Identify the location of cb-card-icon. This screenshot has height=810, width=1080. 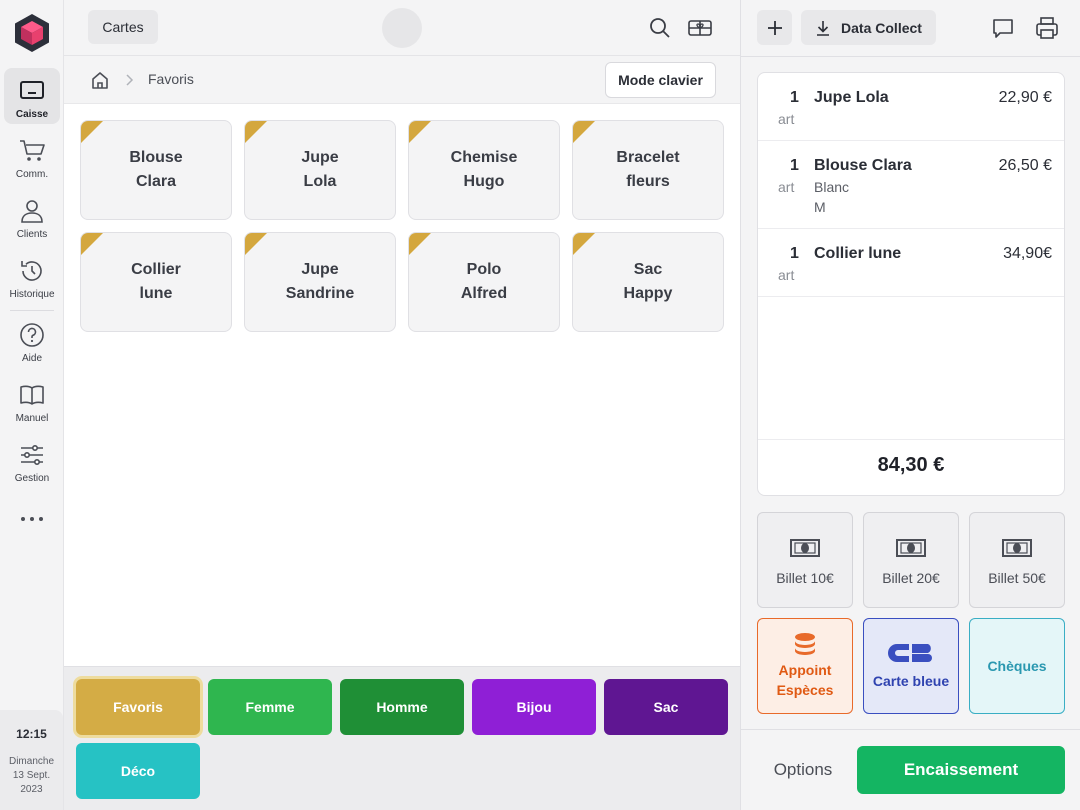
(910, 653).